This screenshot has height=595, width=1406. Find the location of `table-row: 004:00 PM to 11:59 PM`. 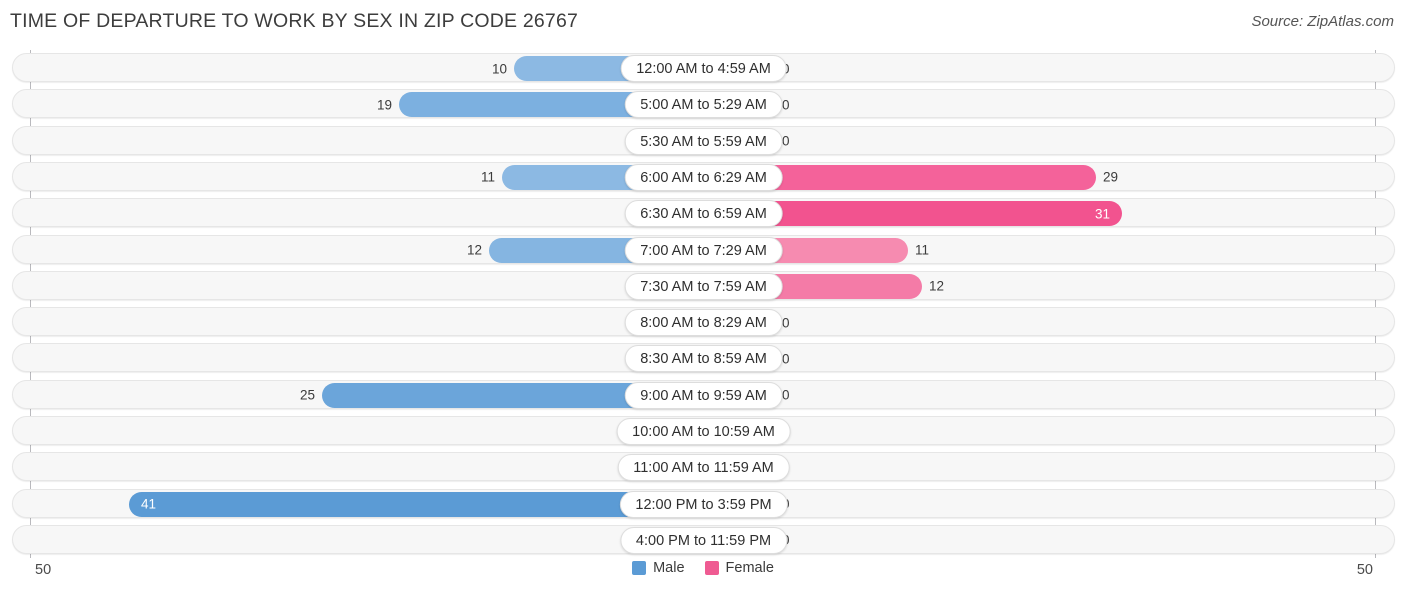

table-row: 004:00 PM to 11:59 PM is located at coordinates (703, 539).